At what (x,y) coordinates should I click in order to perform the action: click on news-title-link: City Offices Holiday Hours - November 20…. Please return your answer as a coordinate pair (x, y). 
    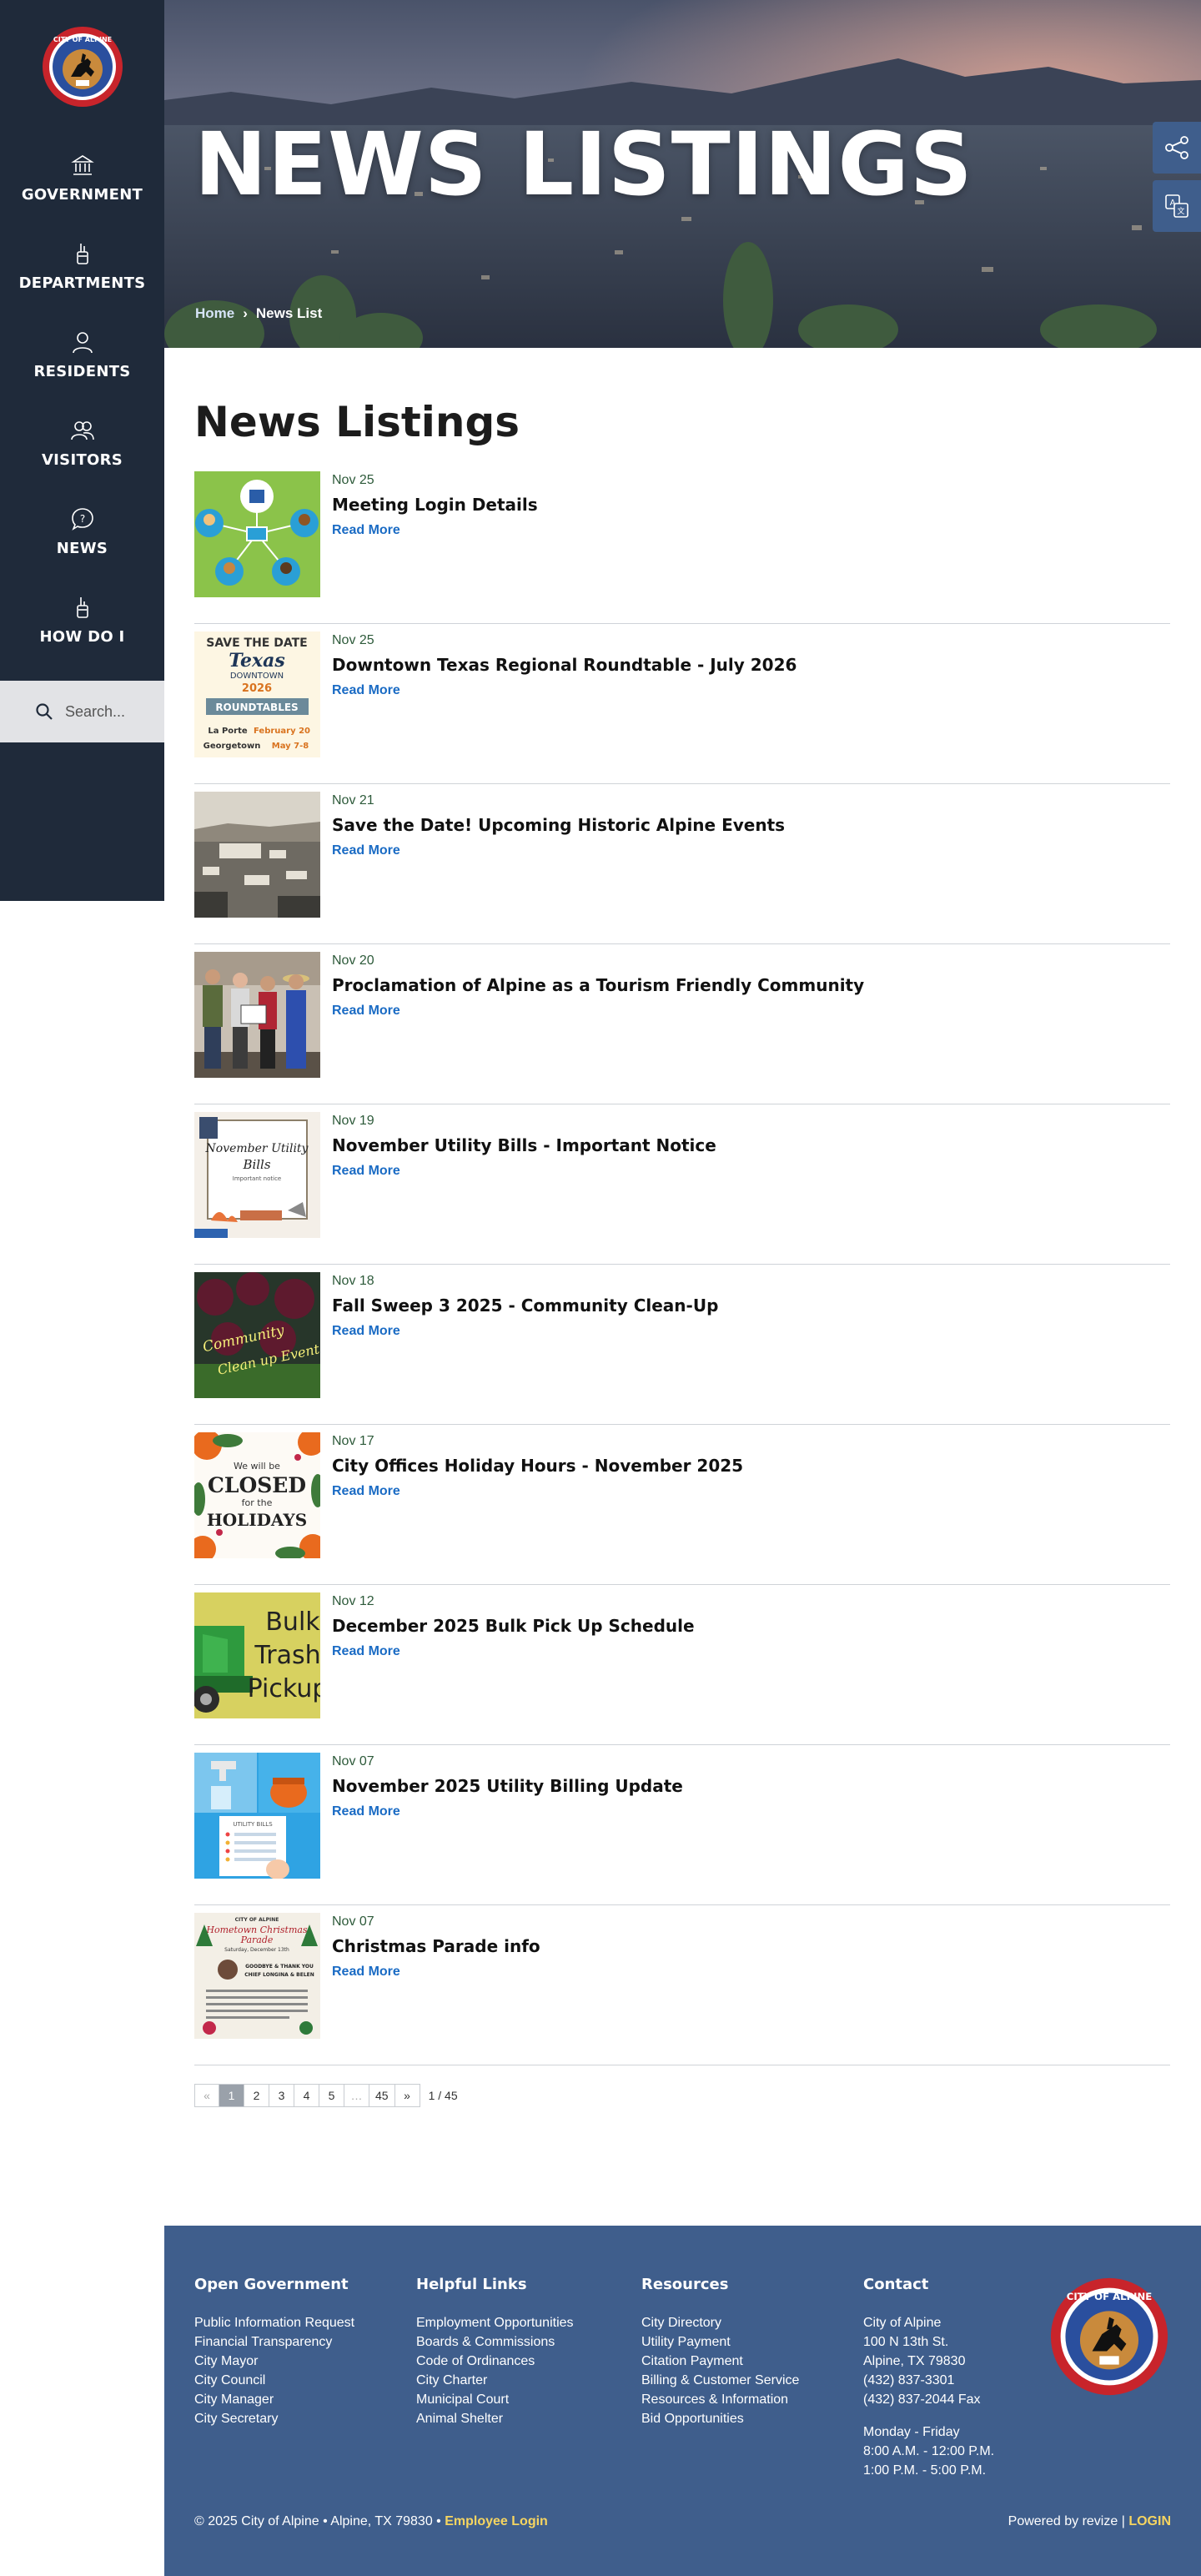
    Looking at the image, I should click on (538, 1466).